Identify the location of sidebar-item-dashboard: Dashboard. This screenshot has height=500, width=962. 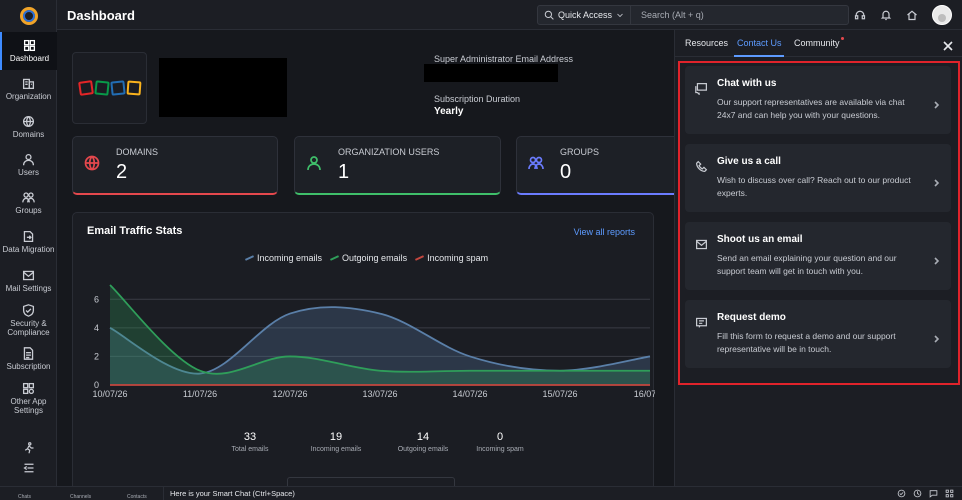
(28, 51).